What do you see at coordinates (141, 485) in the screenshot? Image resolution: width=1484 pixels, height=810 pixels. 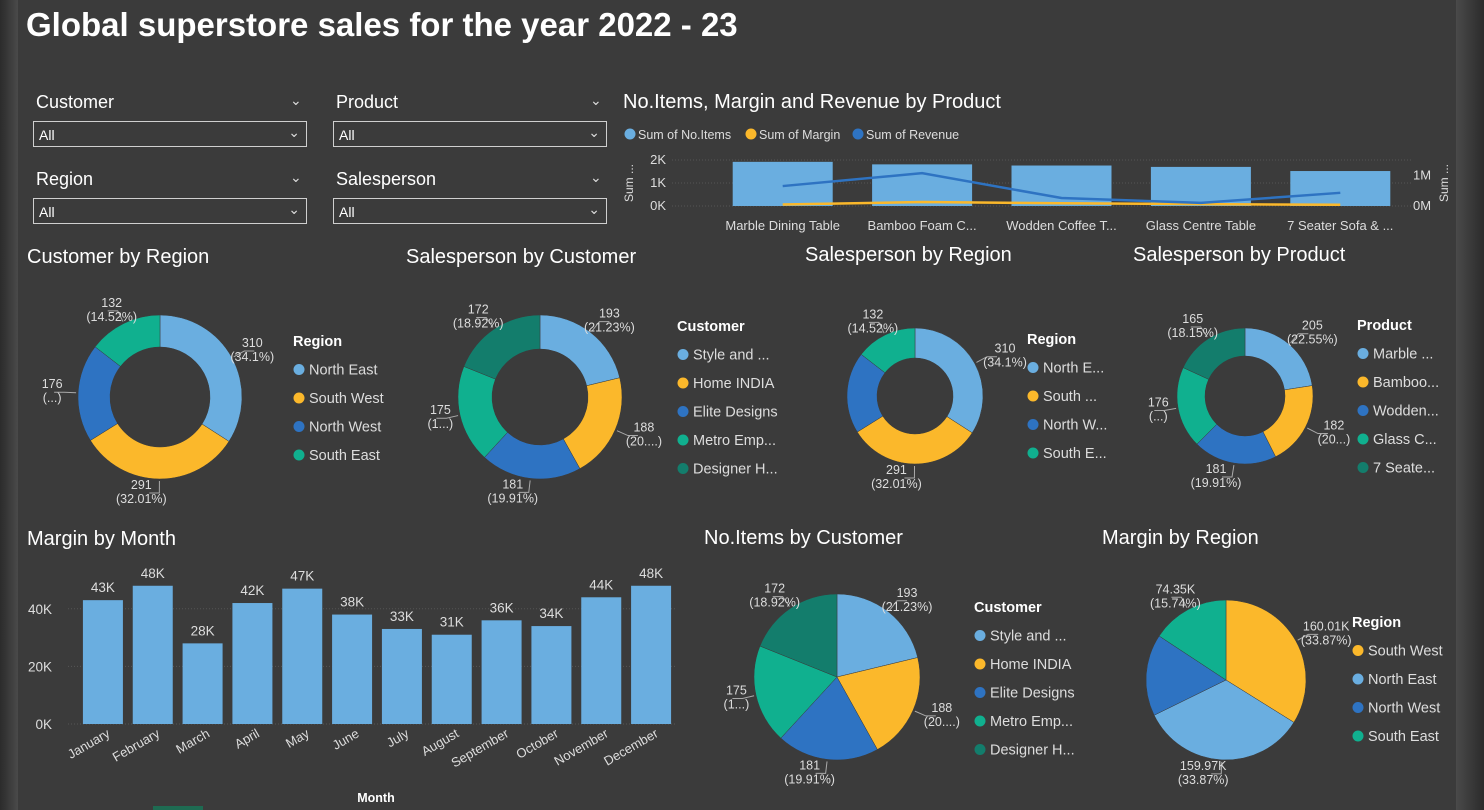 I see `data-label-value: 291` at bounding box center [141, 485].